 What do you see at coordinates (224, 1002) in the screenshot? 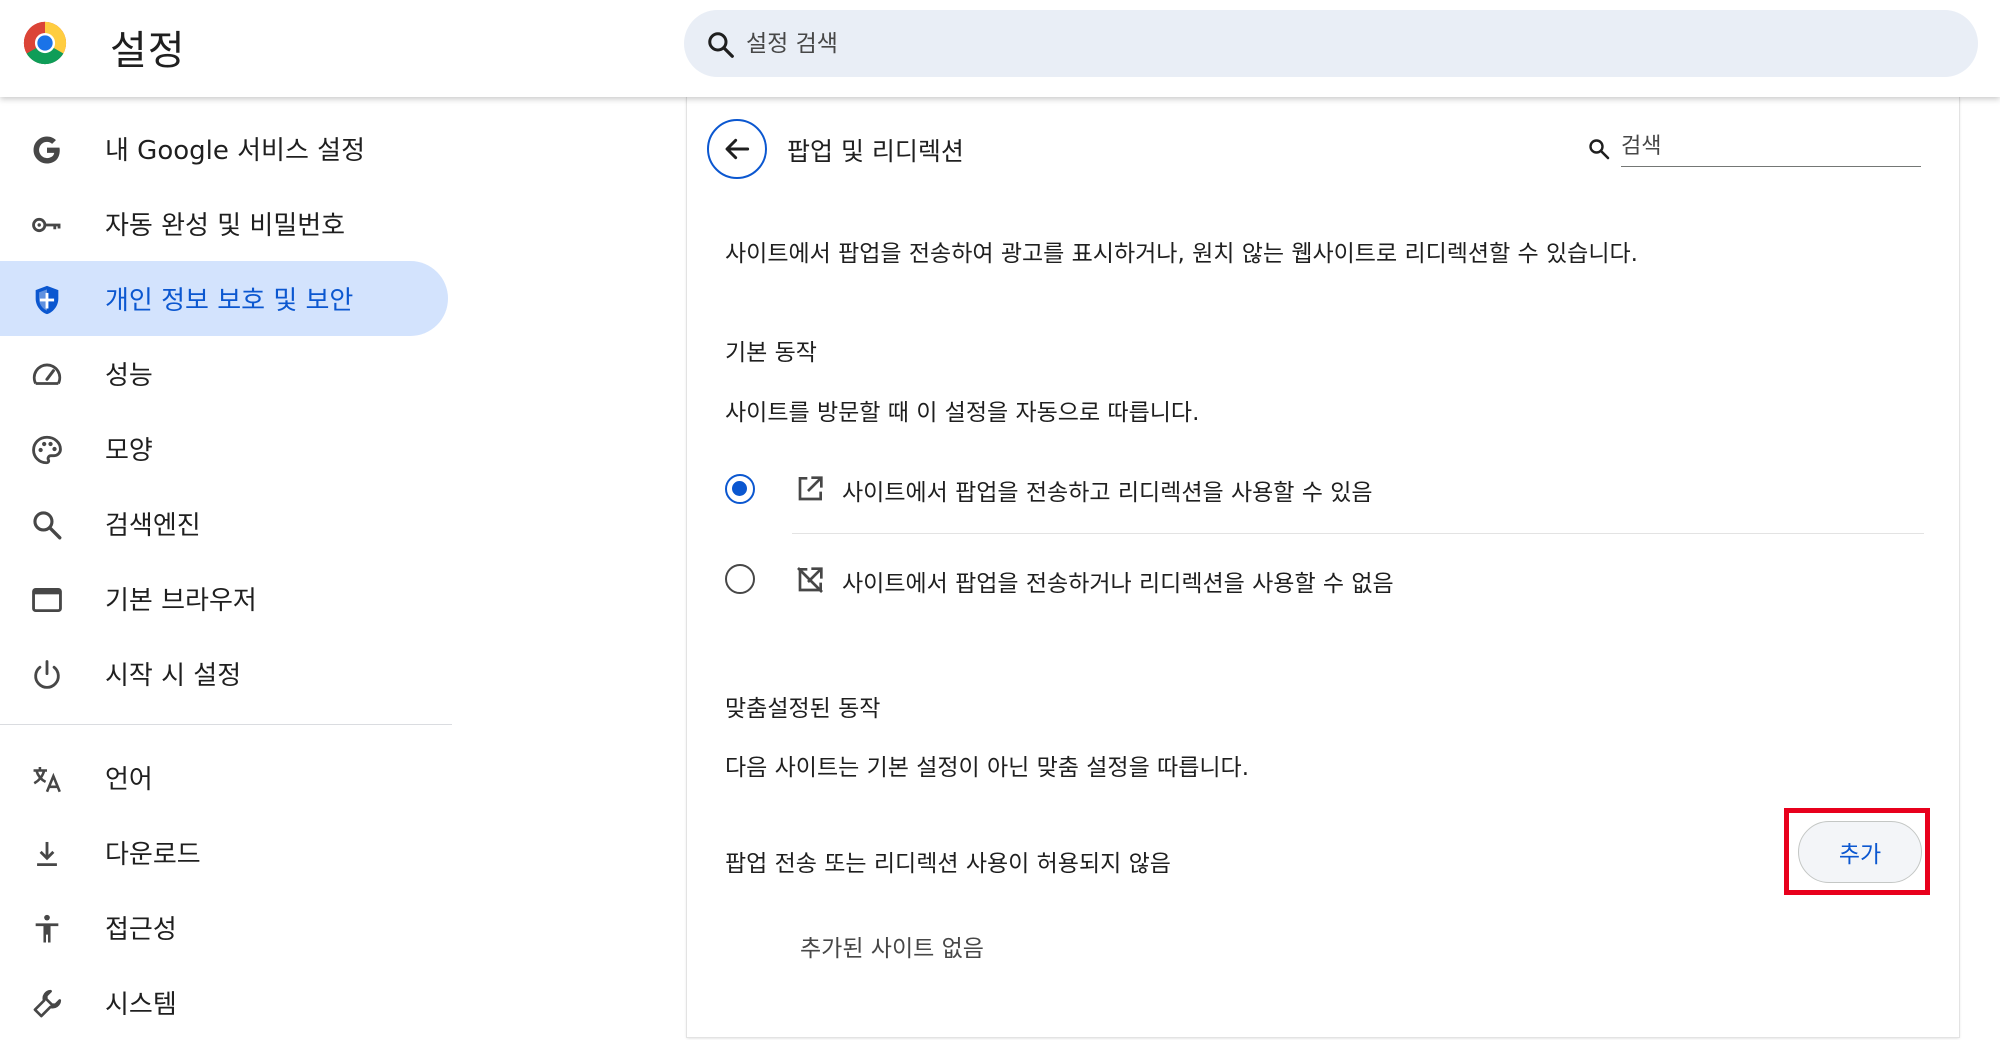
I see `sidebar-item-system: 시스템` at bounding box center [224, 1002].